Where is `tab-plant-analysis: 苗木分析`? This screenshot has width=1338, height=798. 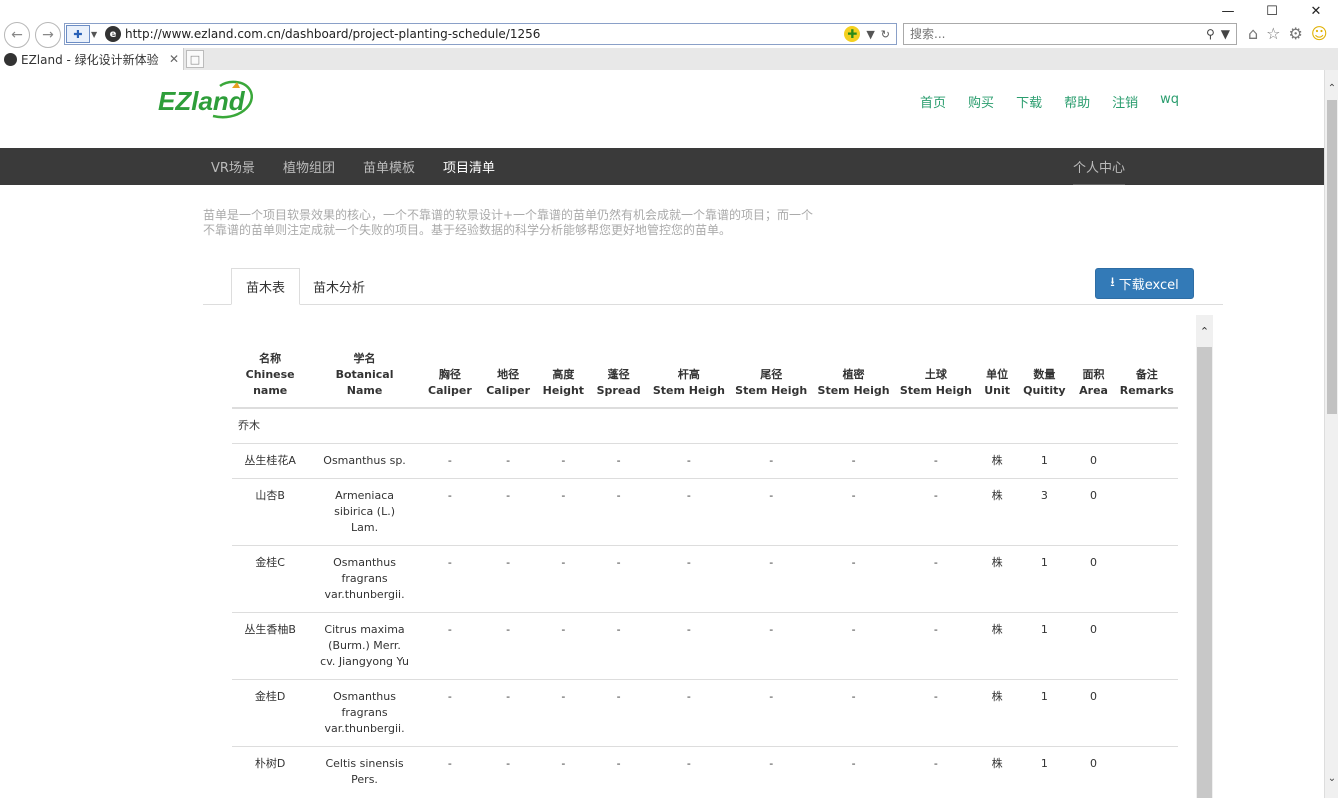 tab-plant-analysis: 苗木分析 is located at coordinates (339, 286).